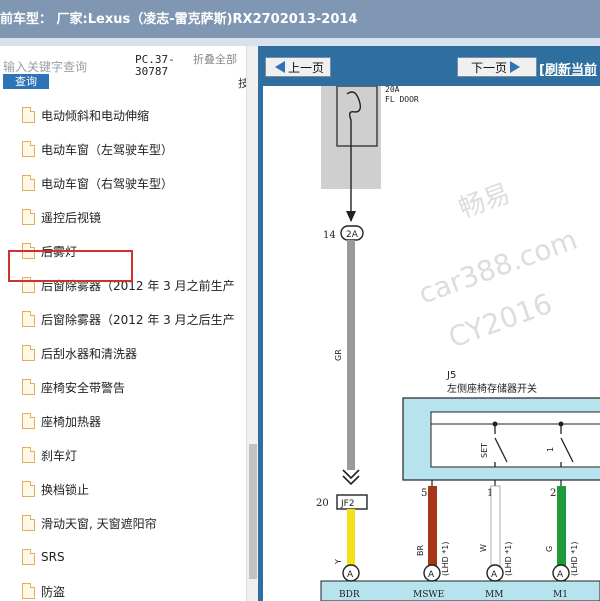 The width and height of the screenshot is (600, 601). I want to click on refresh-link: [刷新当前, so click(568, 68).